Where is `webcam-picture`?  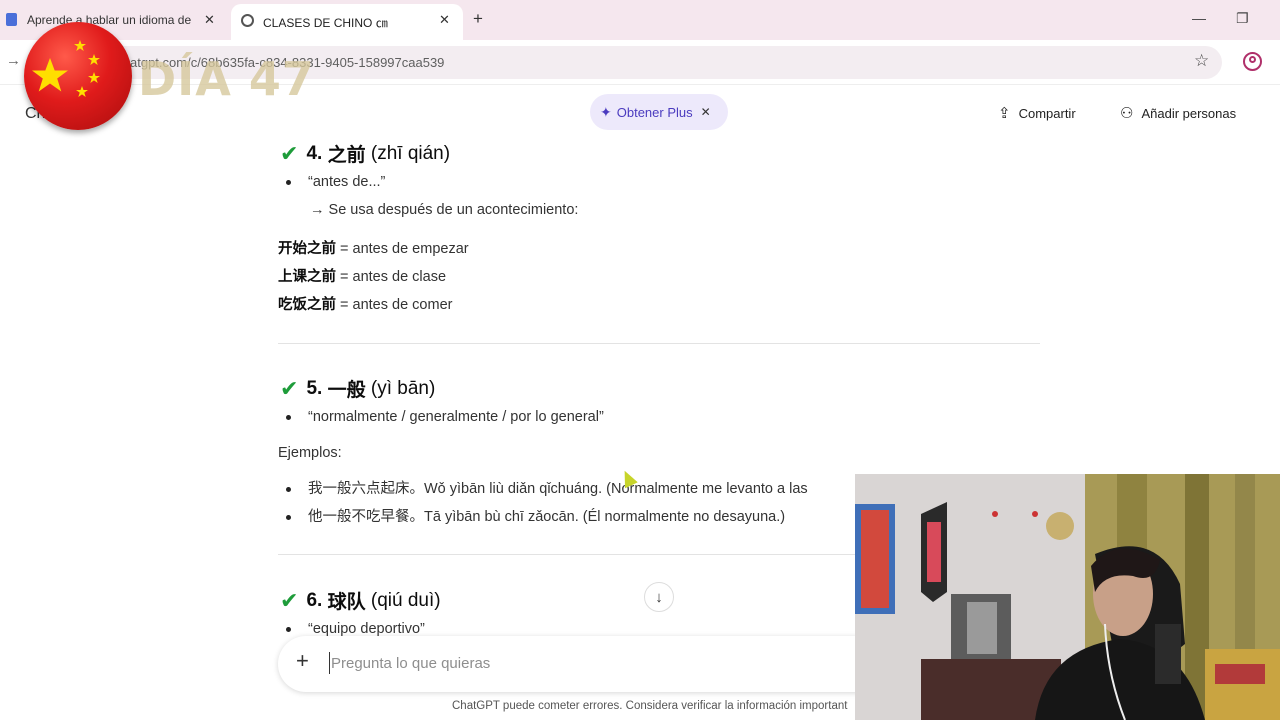 webcam-picture is located at coordinates (1067, 597).